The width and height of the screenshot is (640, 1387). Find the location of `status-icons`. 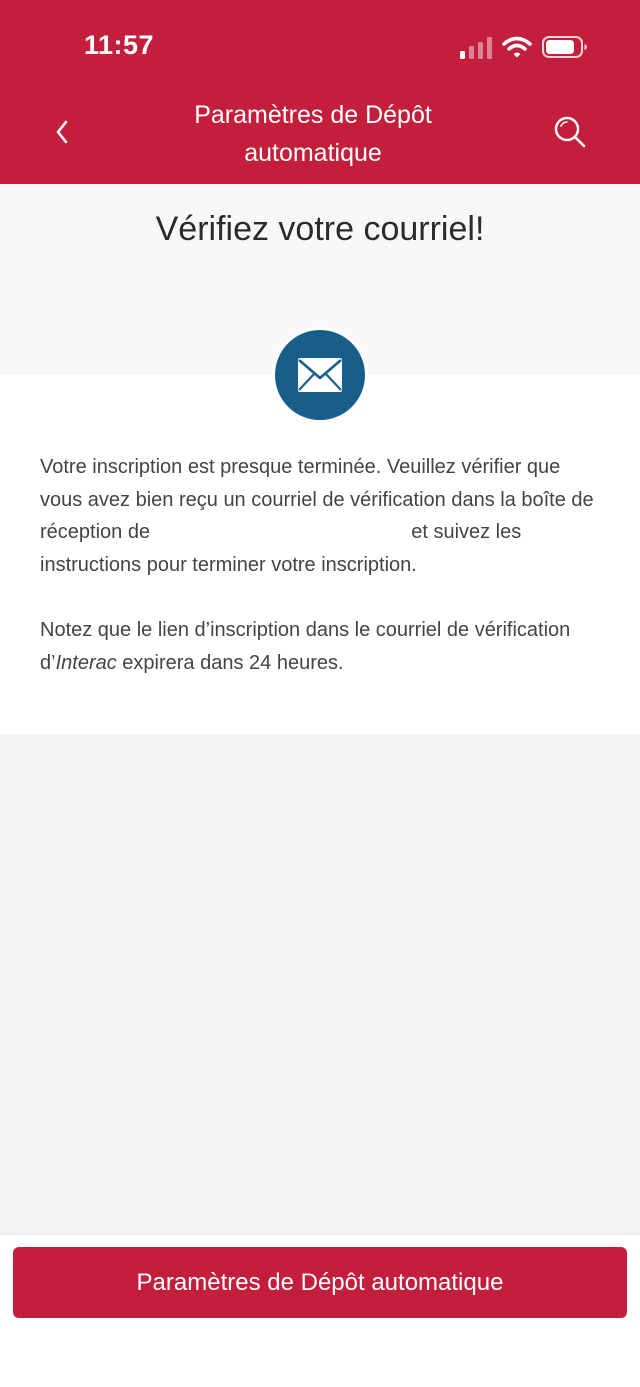

status-icons is located at coordinates (526, 47).